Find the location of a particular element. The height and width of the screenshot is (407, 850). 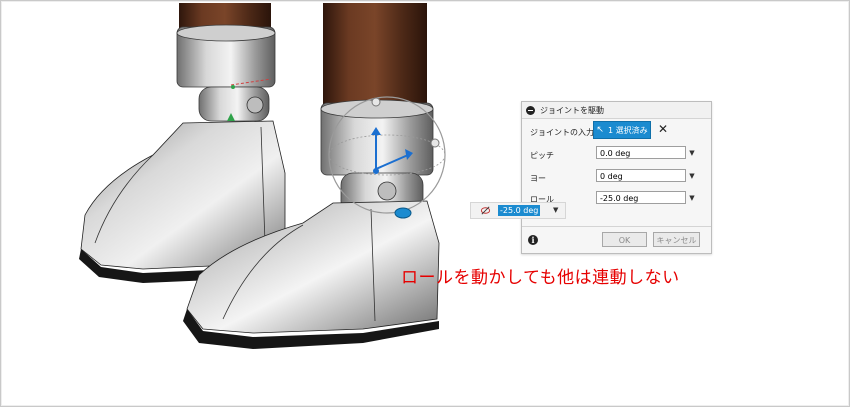

yaw-label: ヨー is located at coordinates (538, 178).